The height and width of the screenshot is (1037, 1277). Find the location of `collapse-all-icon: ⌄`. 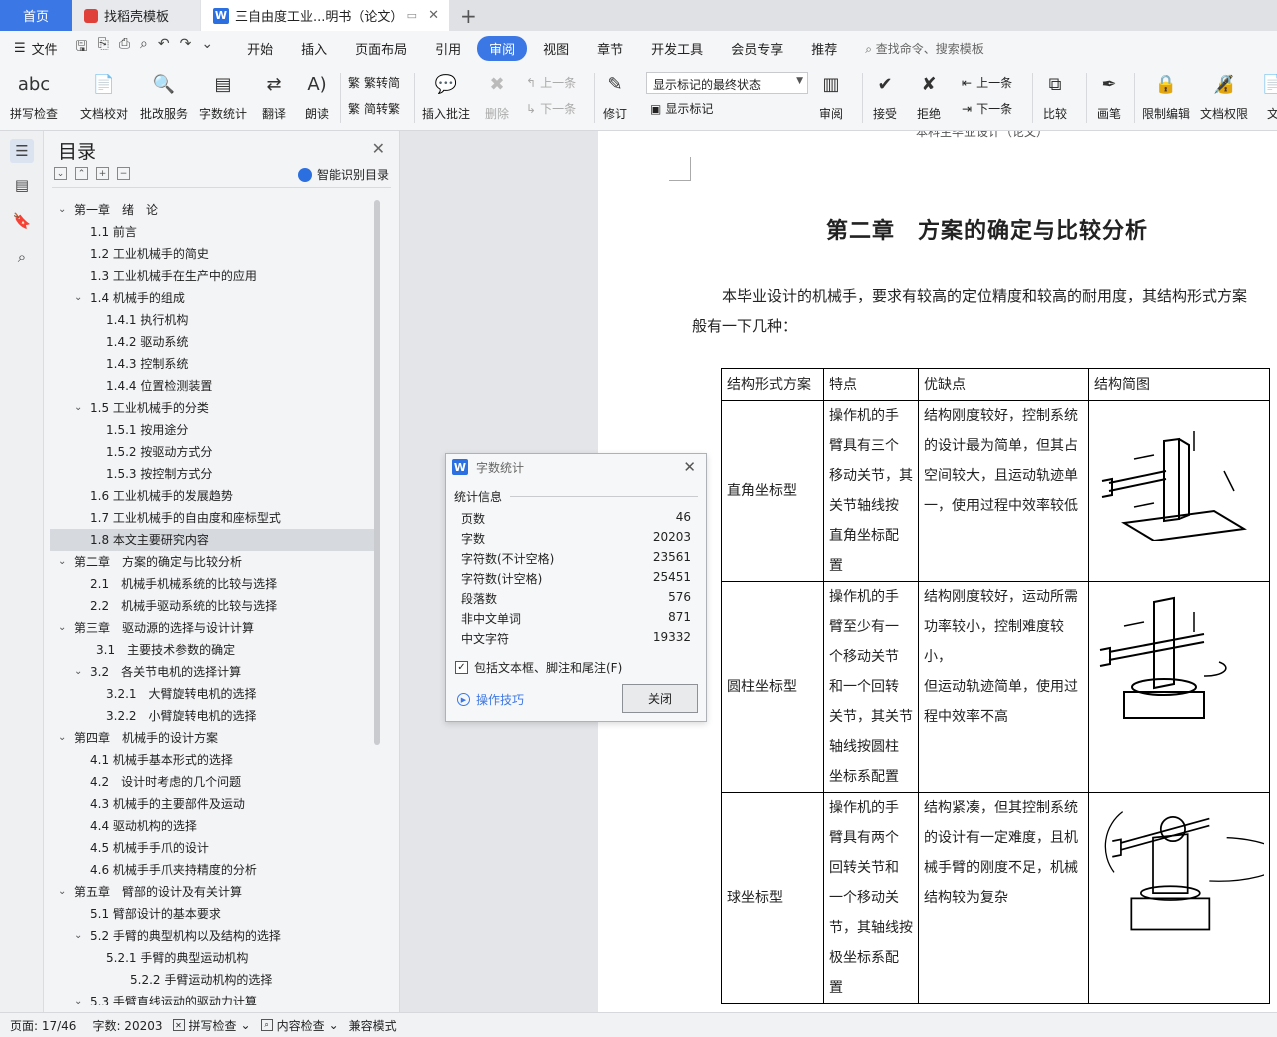

collapse-all-icon: ⌄ is located at coordinates (60, 173).